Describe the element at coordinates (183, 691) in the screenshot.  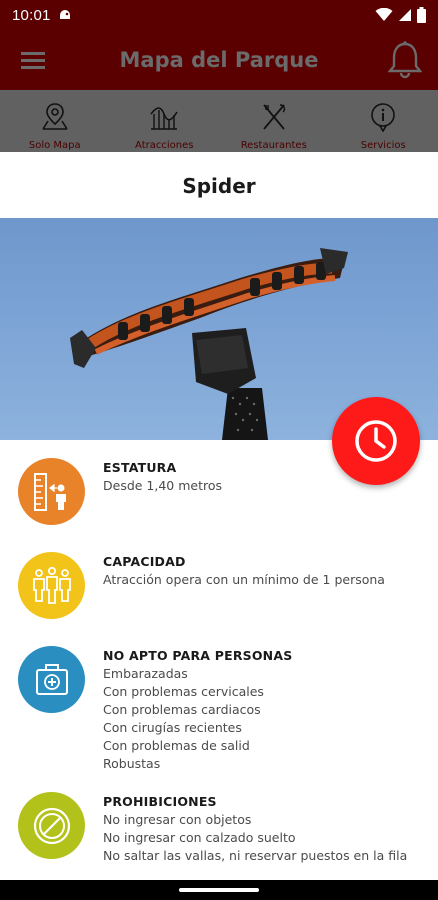
I see `info-line: Con problemas cervicales` at that location.